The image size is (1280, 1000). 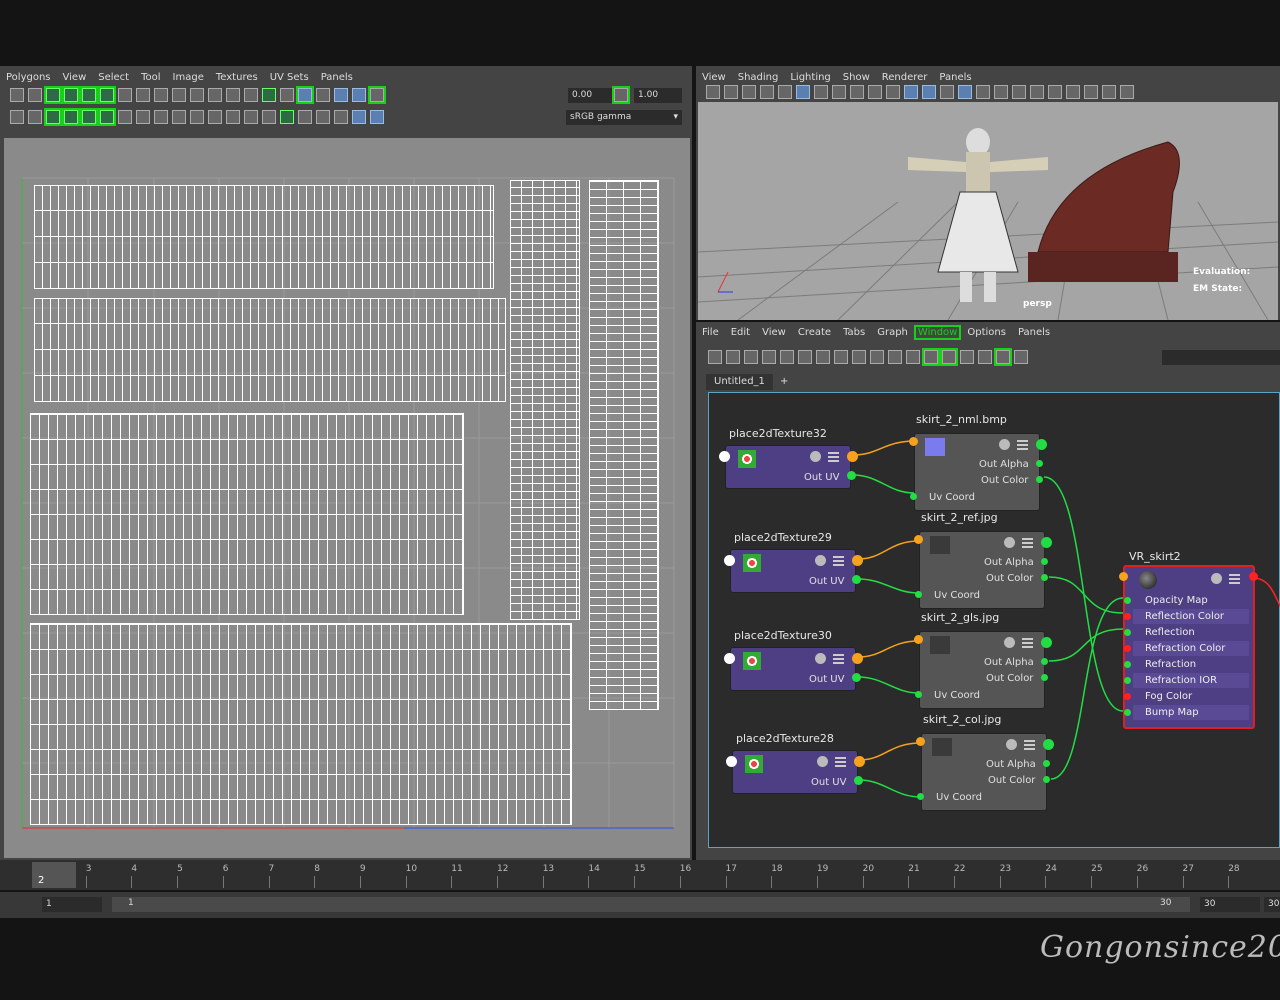 I want to click on lattice-icon, so click(x=233, y=117).